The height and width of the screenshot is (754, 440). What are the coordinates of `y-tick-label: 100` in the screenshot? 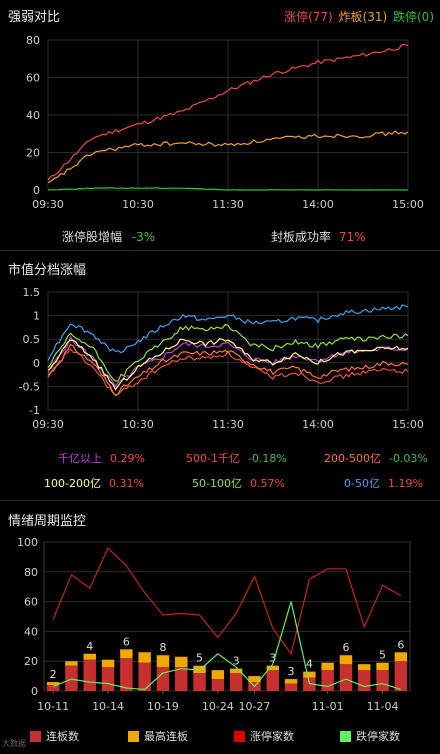 It's located at (27, 542).